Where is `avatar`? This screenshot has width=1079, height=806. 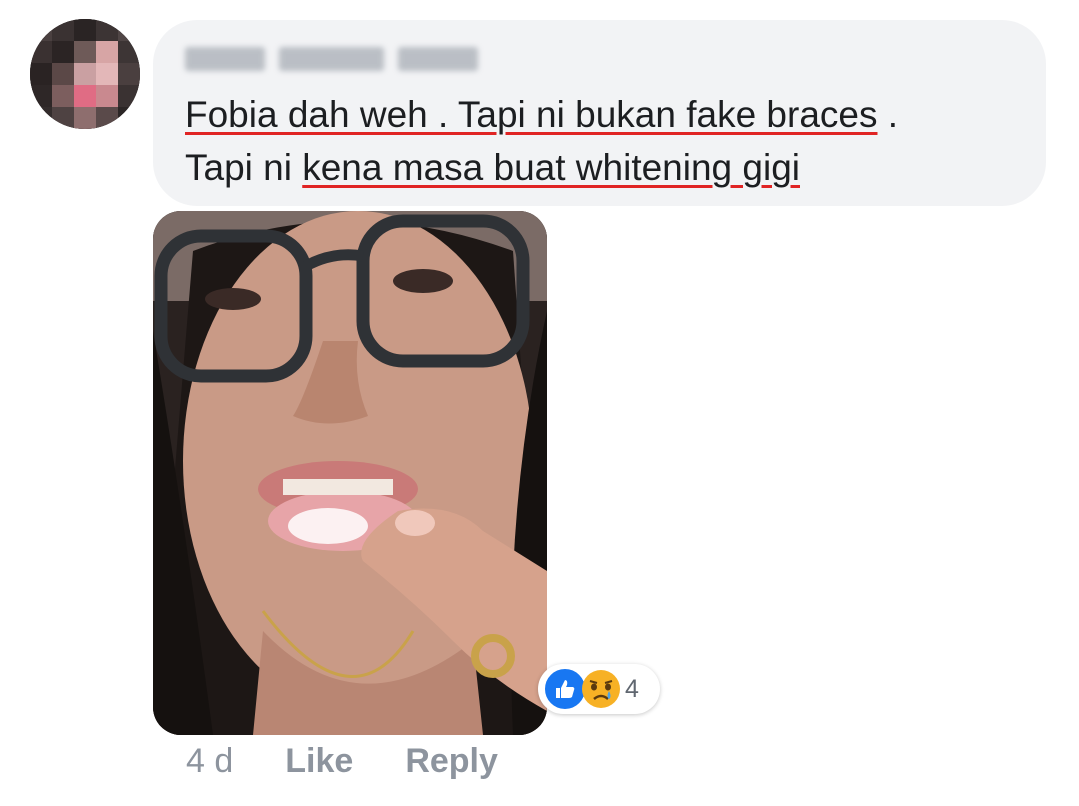 avatar is located at coordinates (85, 74).